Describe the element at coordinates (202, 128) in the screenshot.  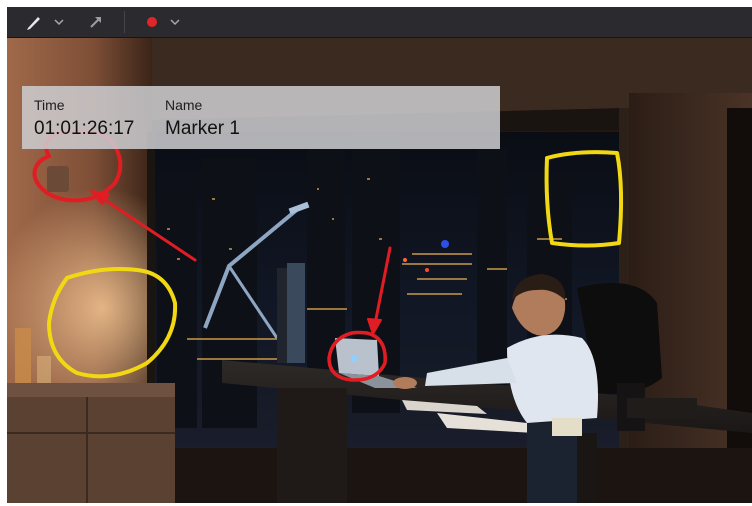
I see `marker-name-value: Marker 1` at that location.